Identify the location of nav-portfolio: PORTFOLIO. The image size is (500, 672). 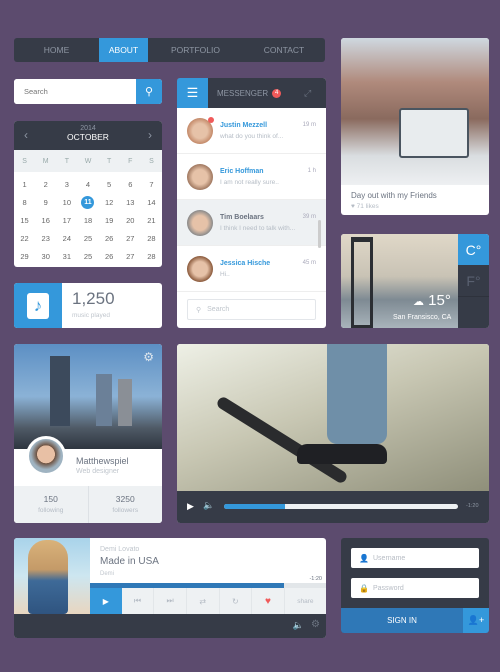
(195, 50).